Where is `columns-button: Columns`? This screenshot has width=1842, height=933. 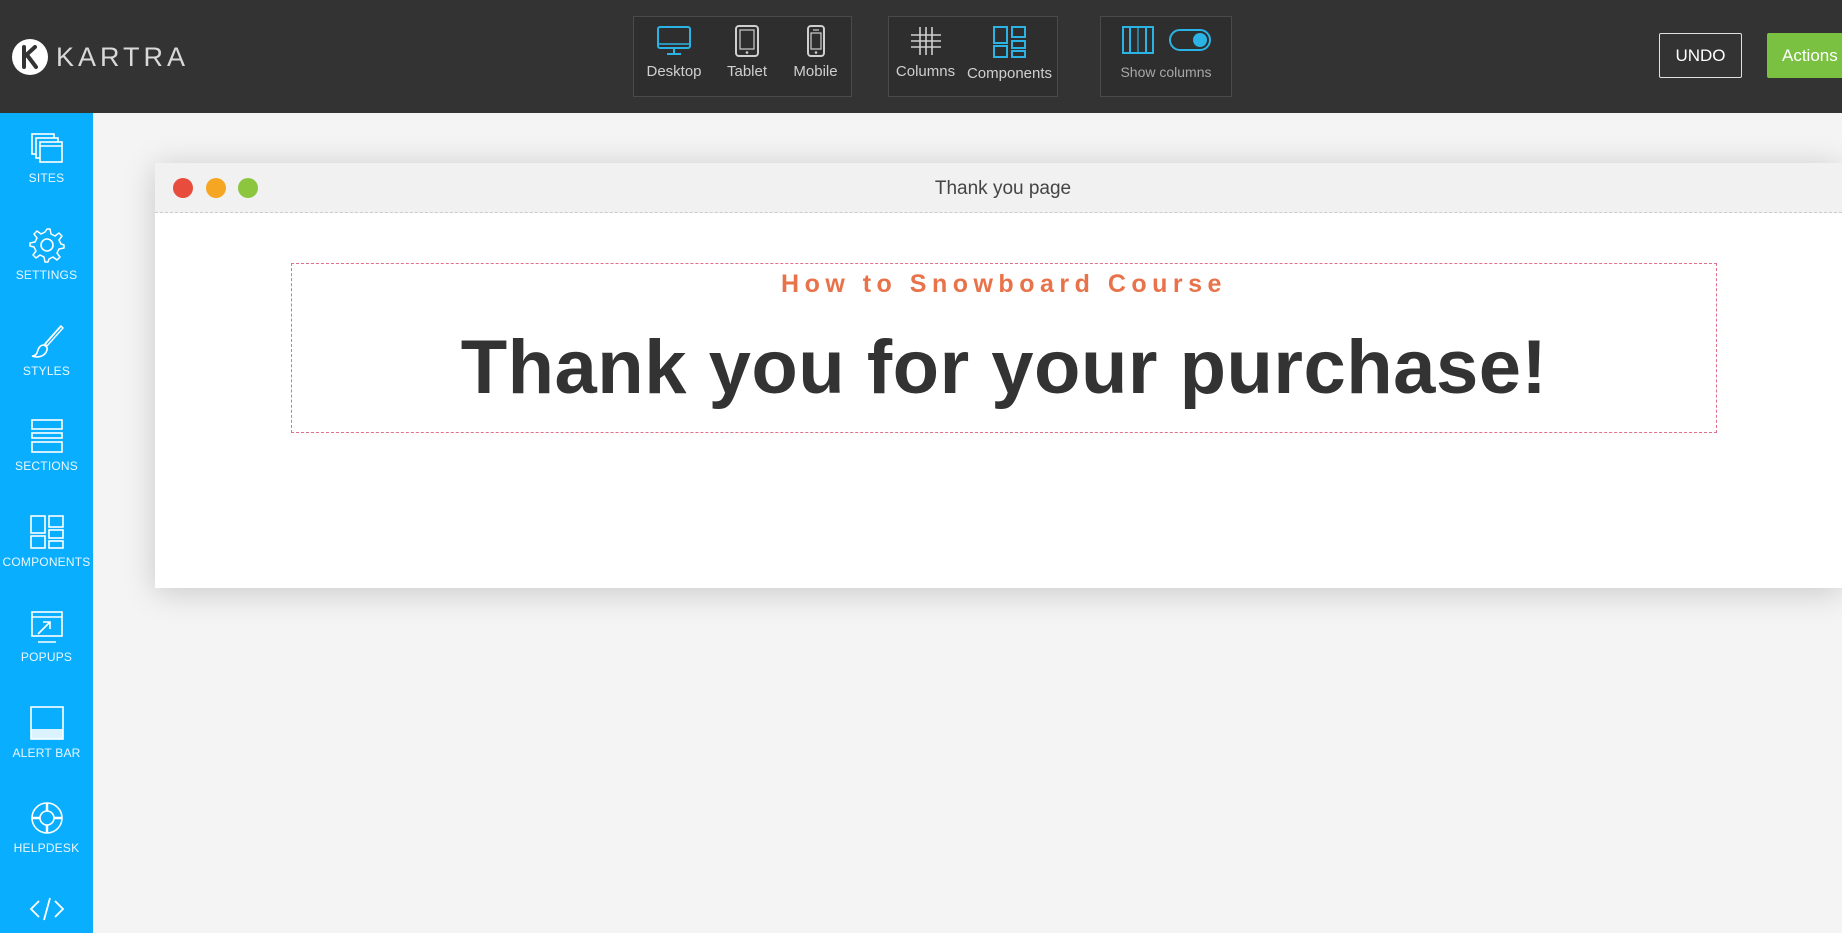
columns-button: Columns is located at coordinates (925, 56).